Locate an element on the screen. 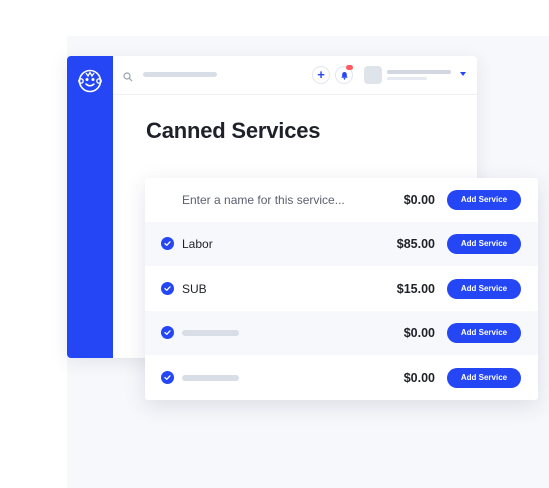 This screenshot has width=549, height=488. add-button: + is located at coordinates (321, 75).